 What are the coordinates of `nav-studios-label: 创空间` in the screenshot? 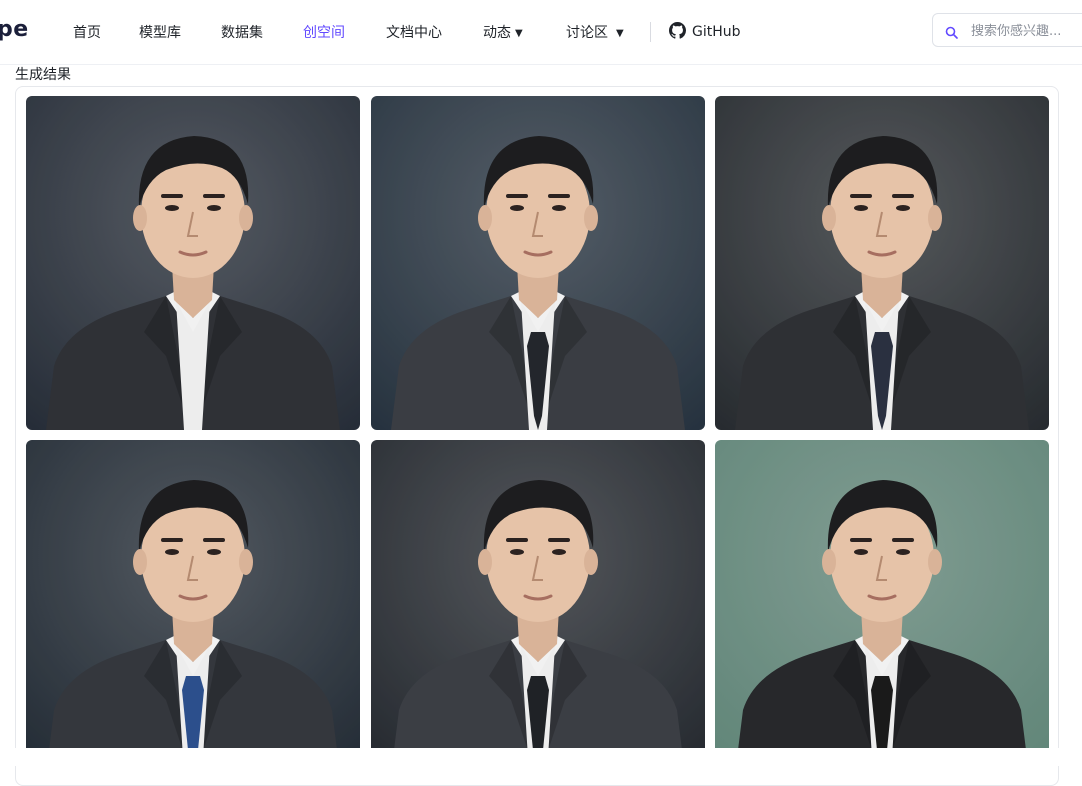 It's located at (324, 33).